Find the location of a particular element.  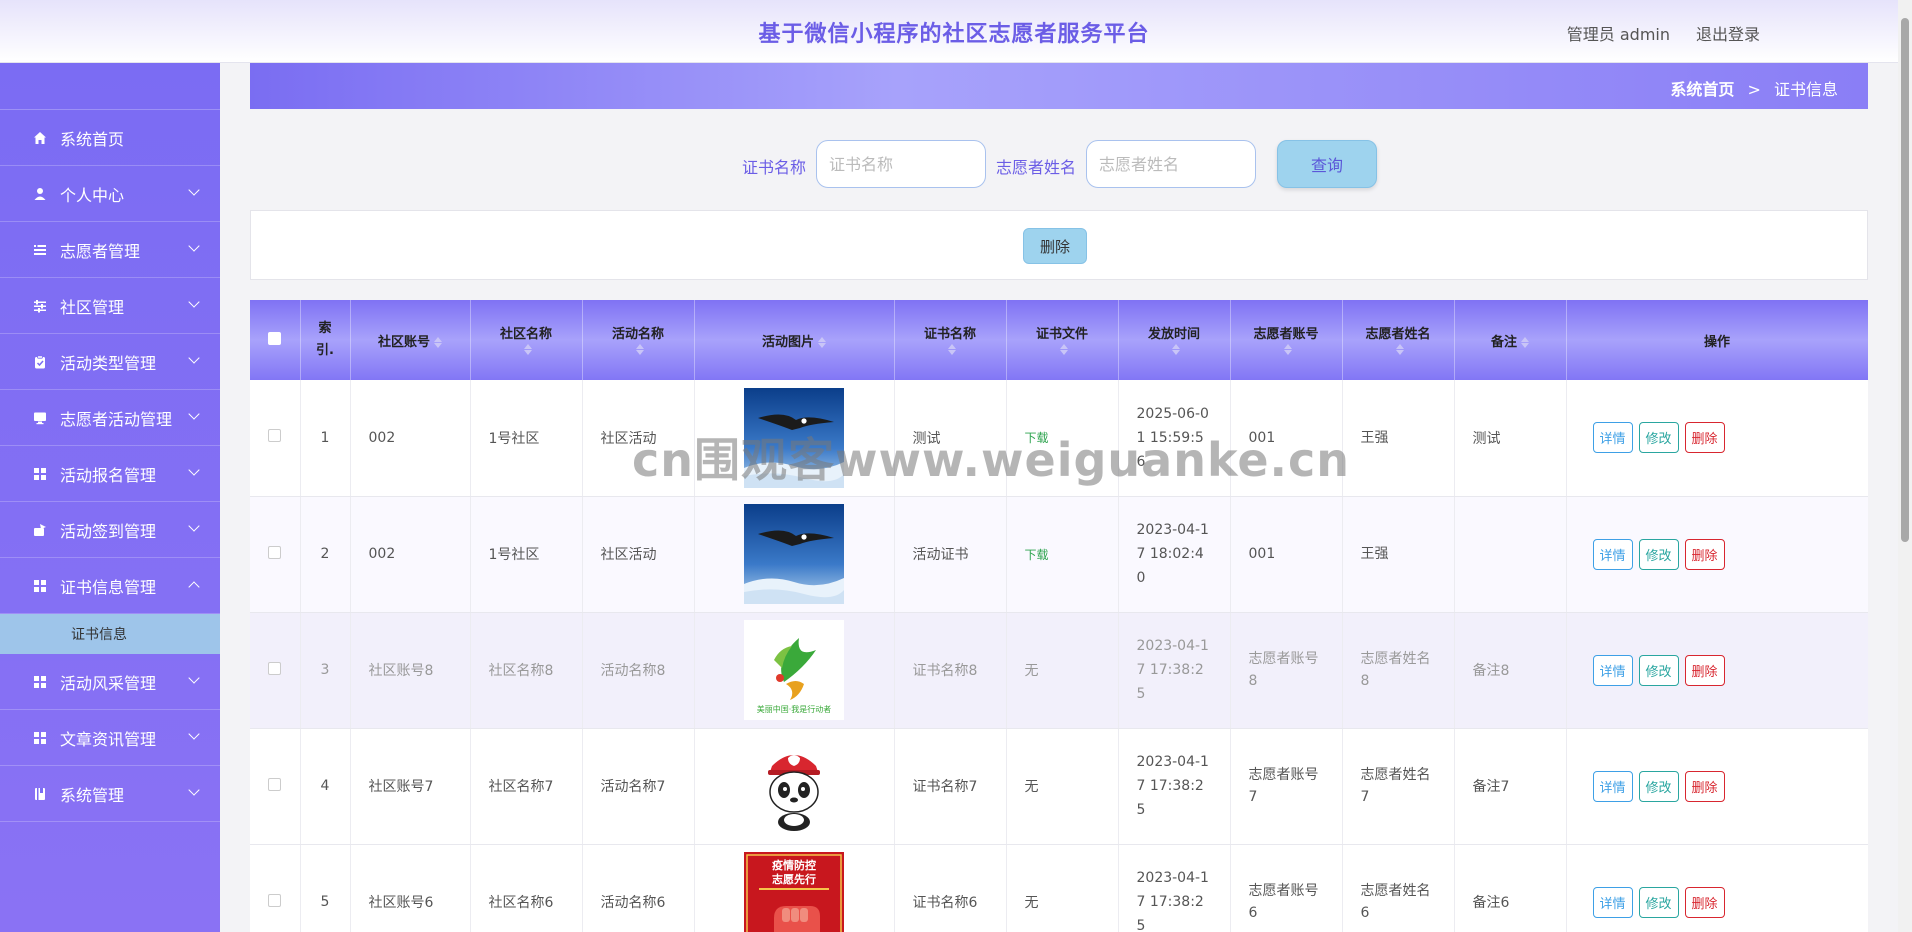

sidebar-item-7: 活动签到管理 is located at coordinates (110, 530).